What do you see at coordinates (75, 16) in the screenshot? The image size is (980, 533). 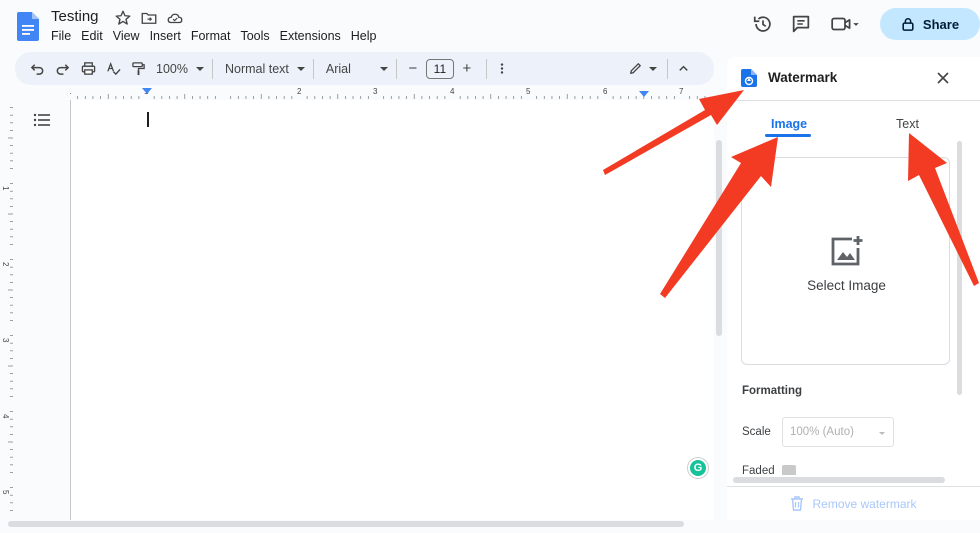 I see `document-title: Testing` at bounding box center [75, 16].